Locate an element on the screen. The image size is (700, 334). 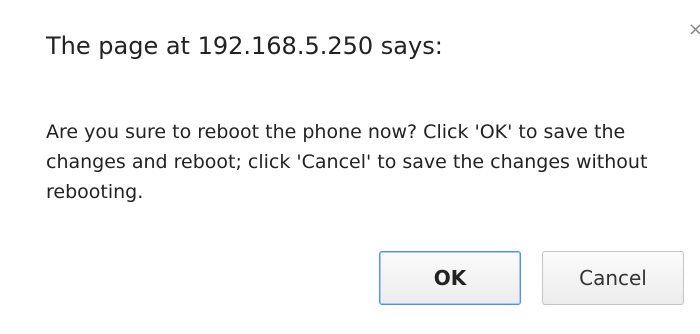
ok-button: OK is located at coordinates (450, 278).